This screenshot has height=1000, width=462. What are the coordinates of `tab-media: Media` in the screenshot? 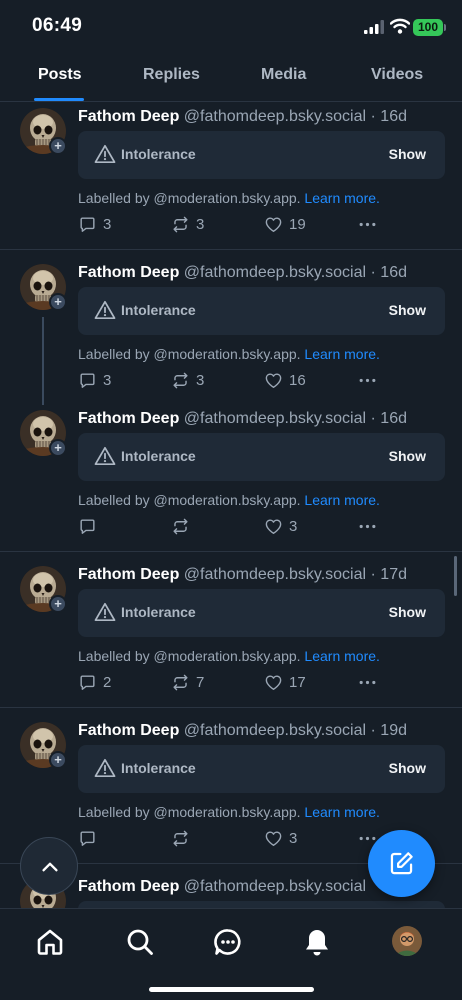 It's located at (283, 75).